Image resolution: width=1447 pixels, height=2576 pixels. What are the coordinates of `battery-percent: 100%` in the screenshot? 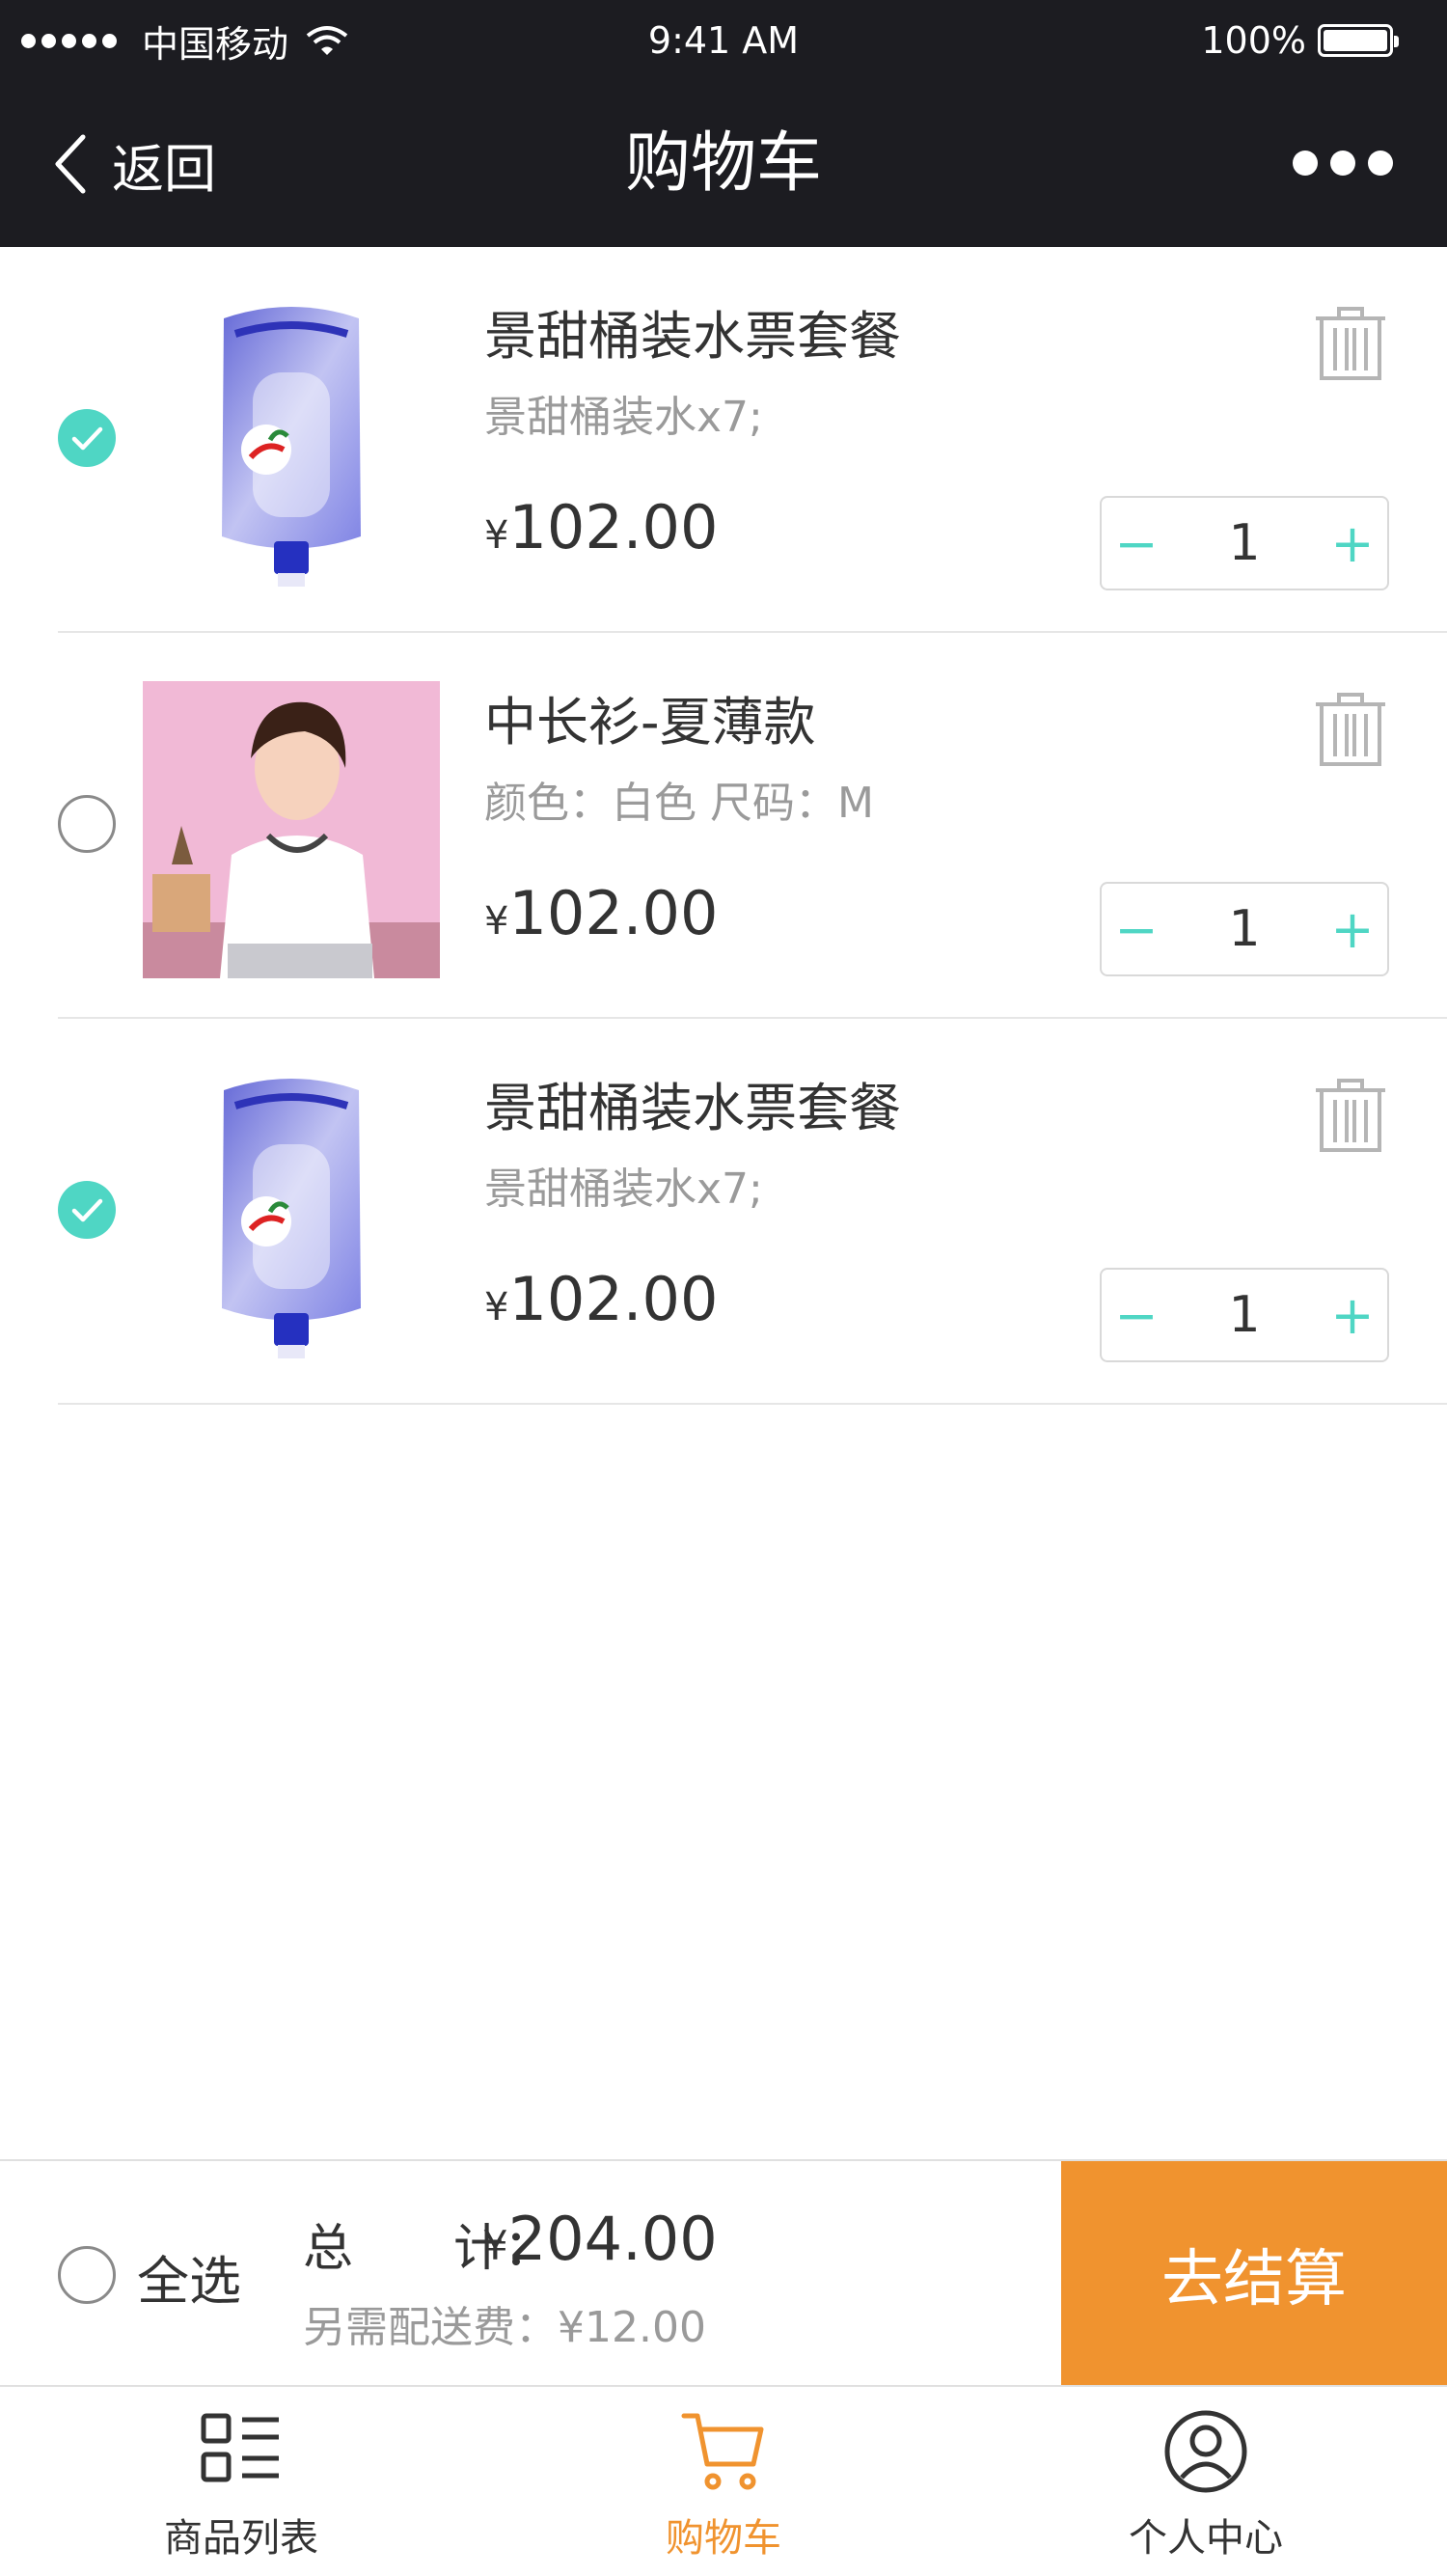 It's located at (1253, 41).